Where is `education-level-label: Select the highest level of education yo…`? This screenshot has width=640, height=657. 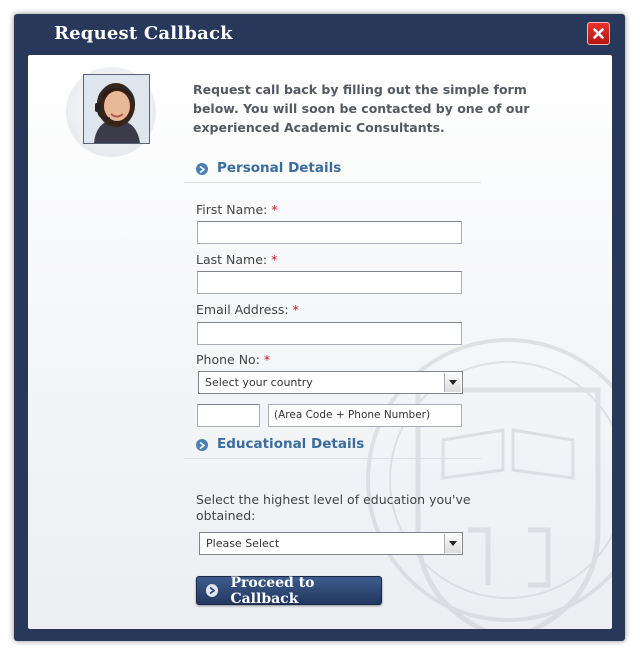
education-level-label: Select the highest level of education yo… is located at coordinates (333, 507).